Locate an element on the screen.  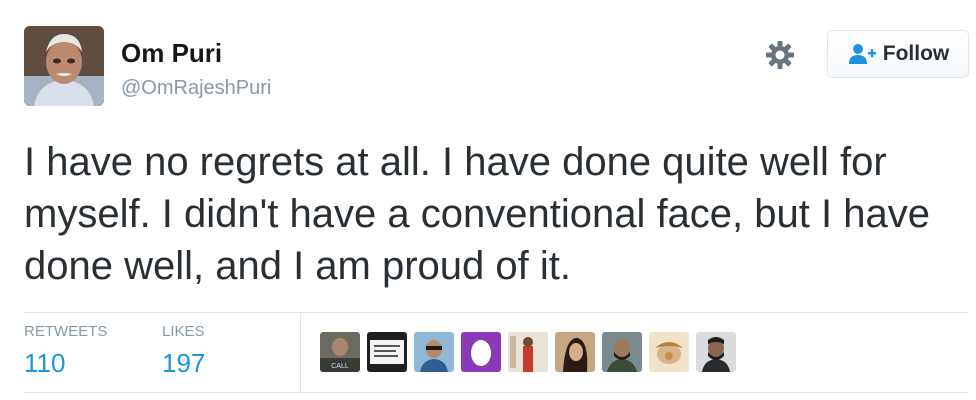
svg-text: CALL is located at coordinates (340, 366).